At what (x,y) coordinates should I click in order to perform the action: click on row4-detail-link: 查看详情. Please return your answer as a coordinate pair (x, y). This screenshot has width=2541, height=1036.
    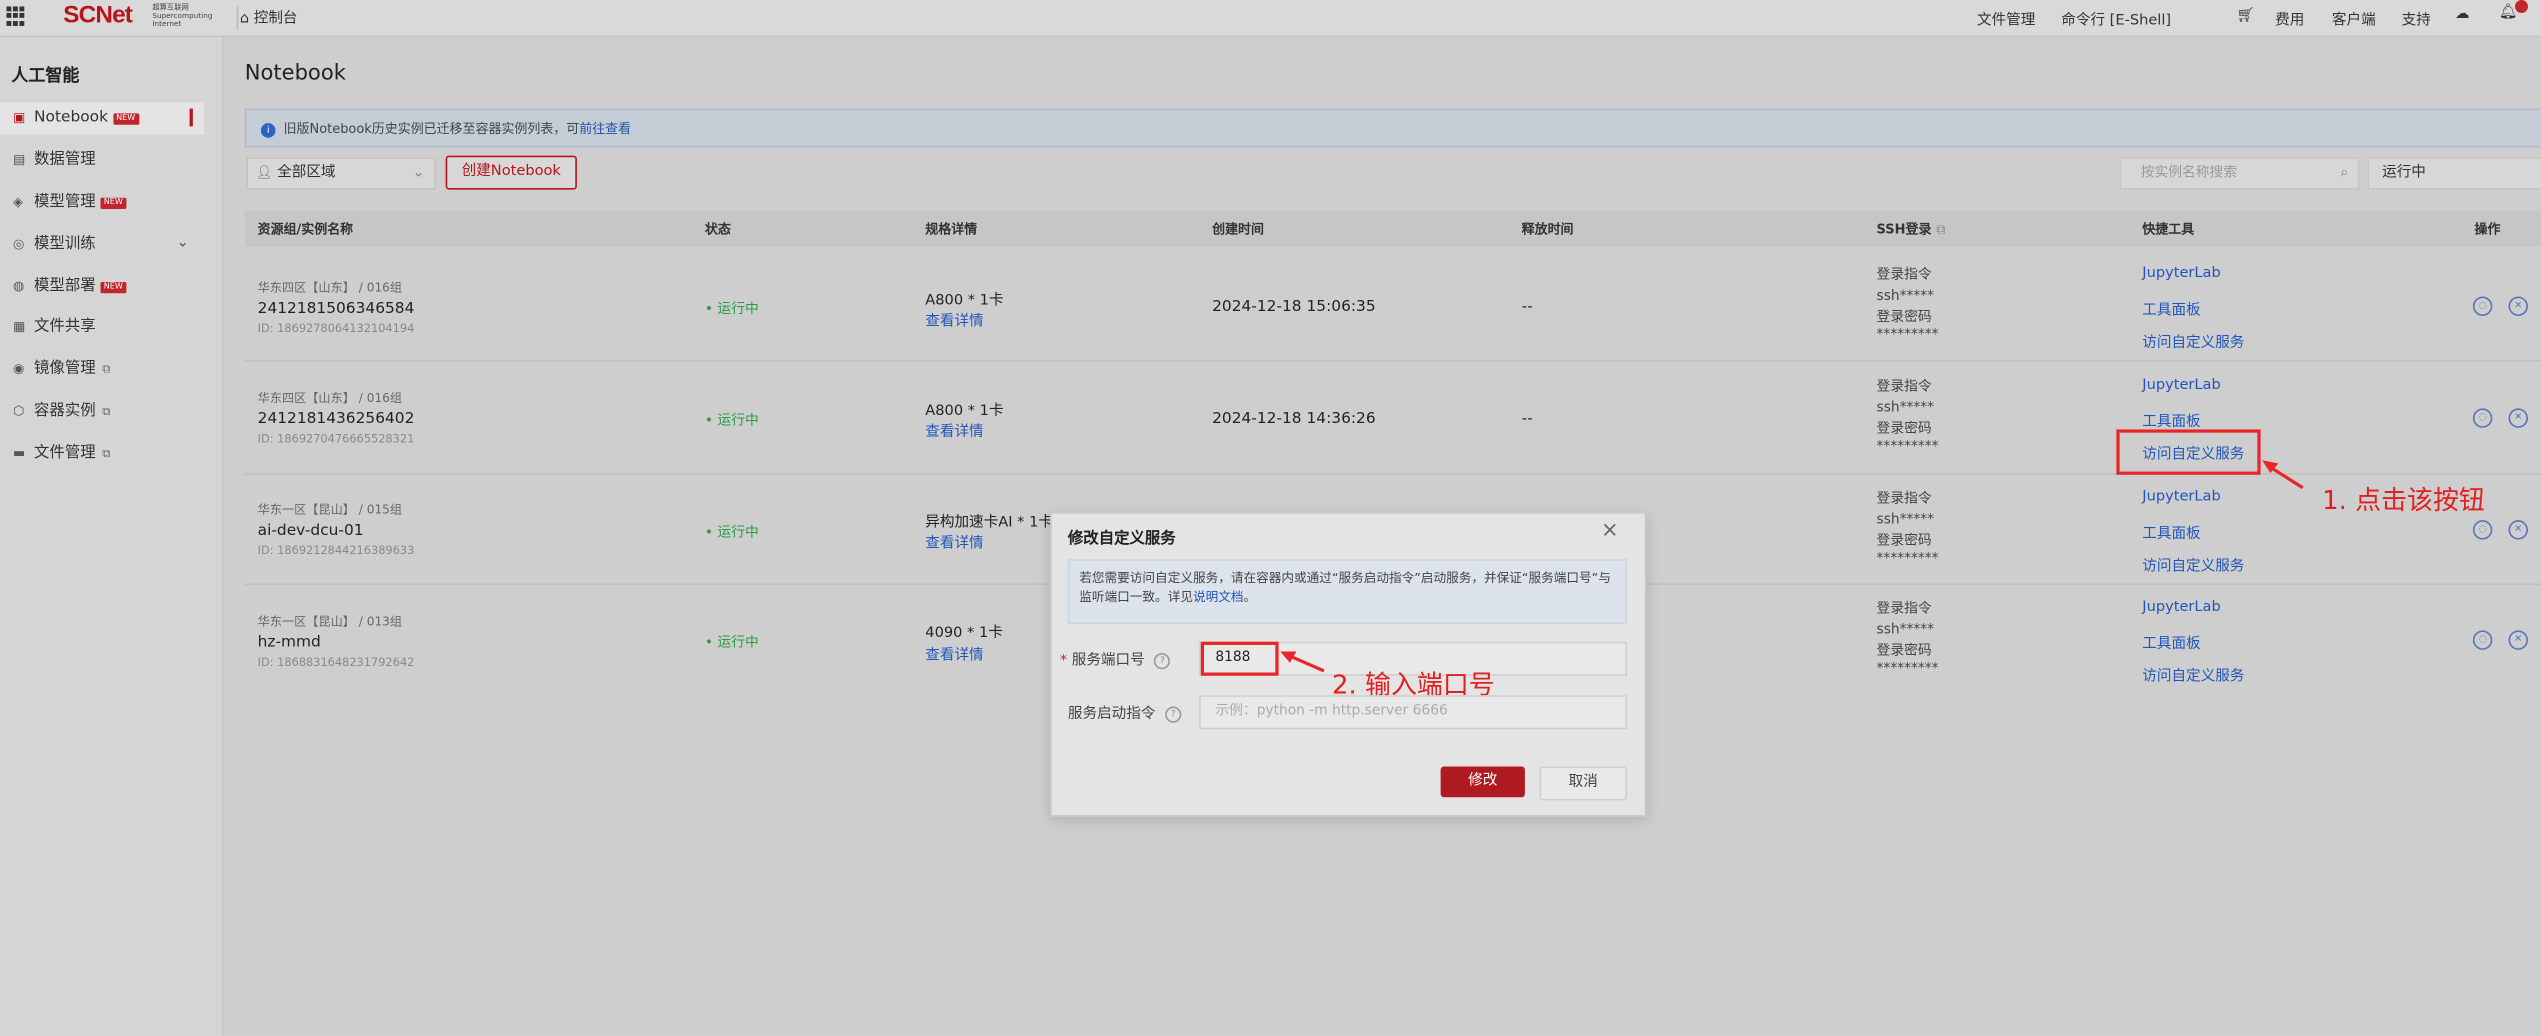
    Looking at the image, I should click on (954, 653).